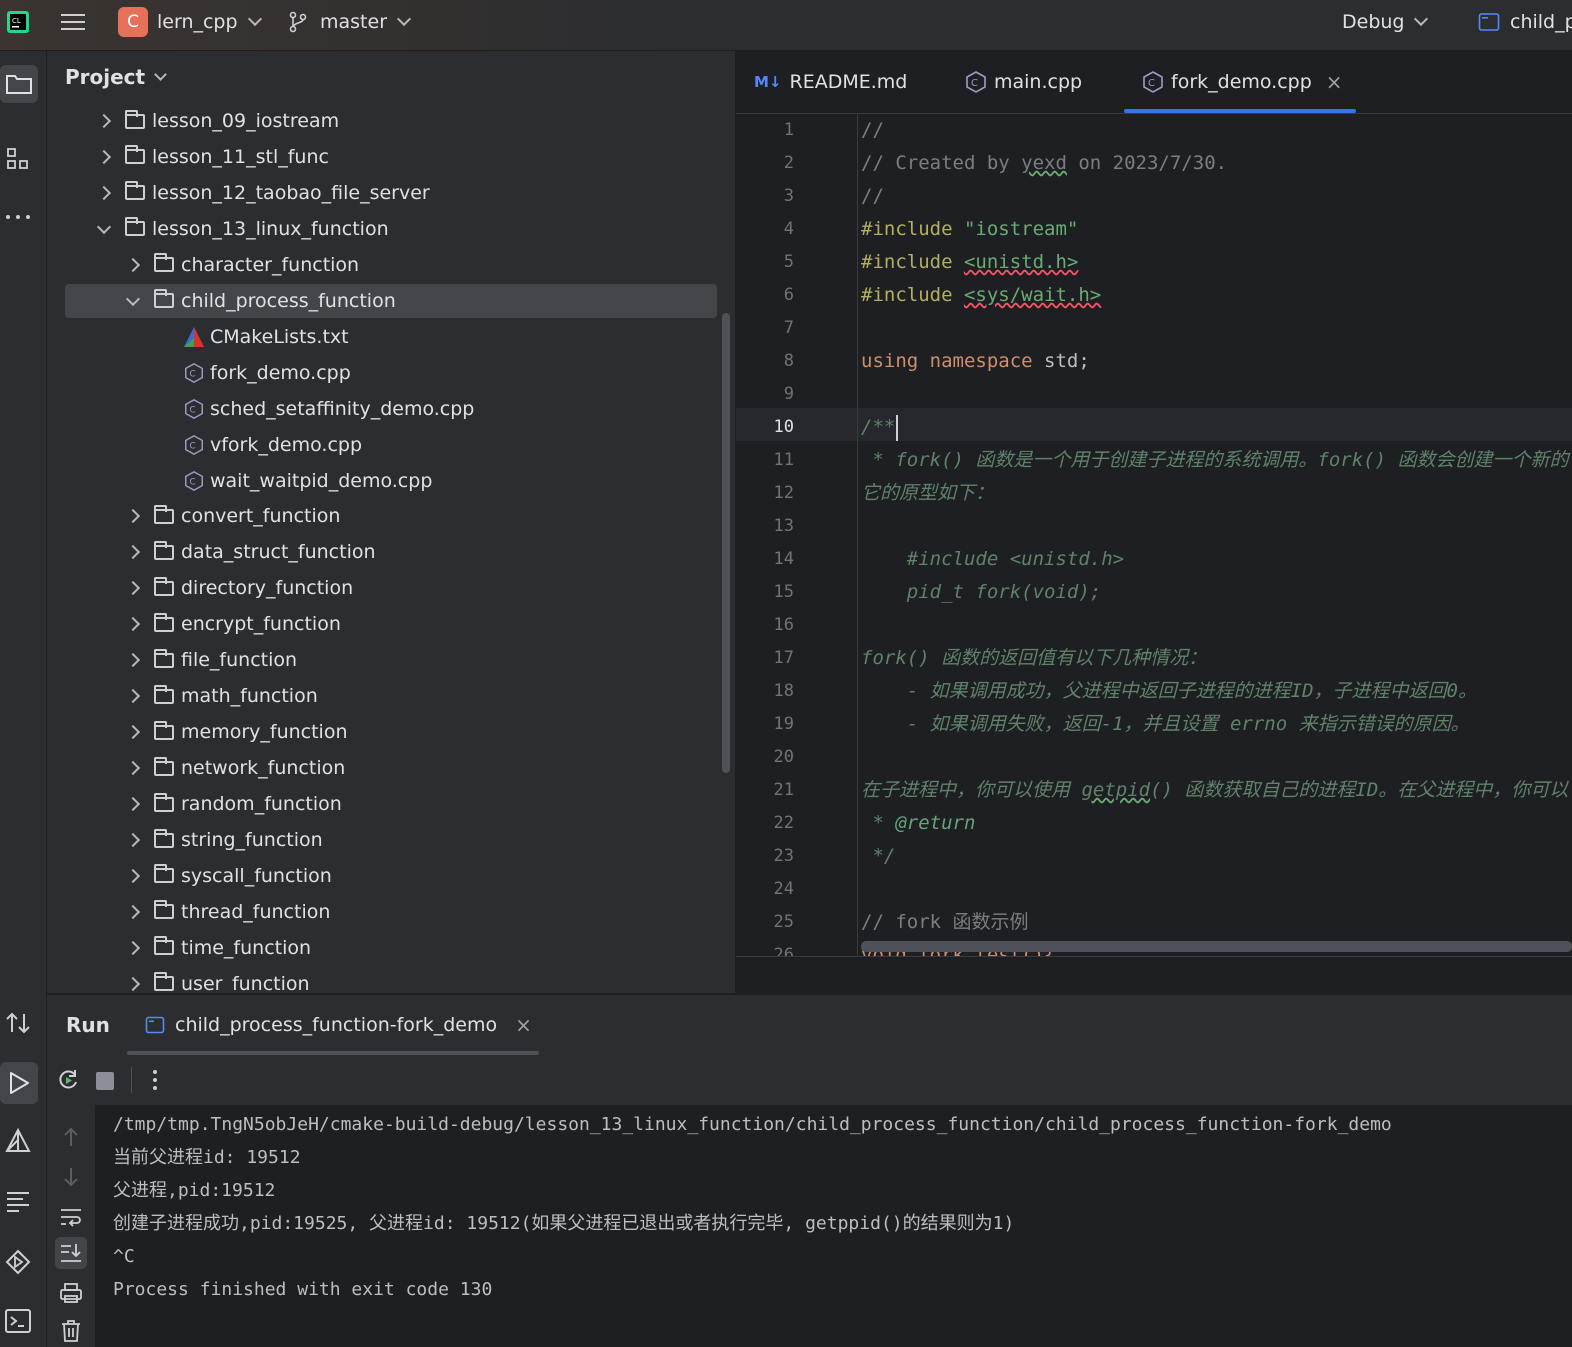 The height and width of the screenshot is (1347, 1572). I want to click on tree-file: Cfork_demo.cpp, so click(391, 373).